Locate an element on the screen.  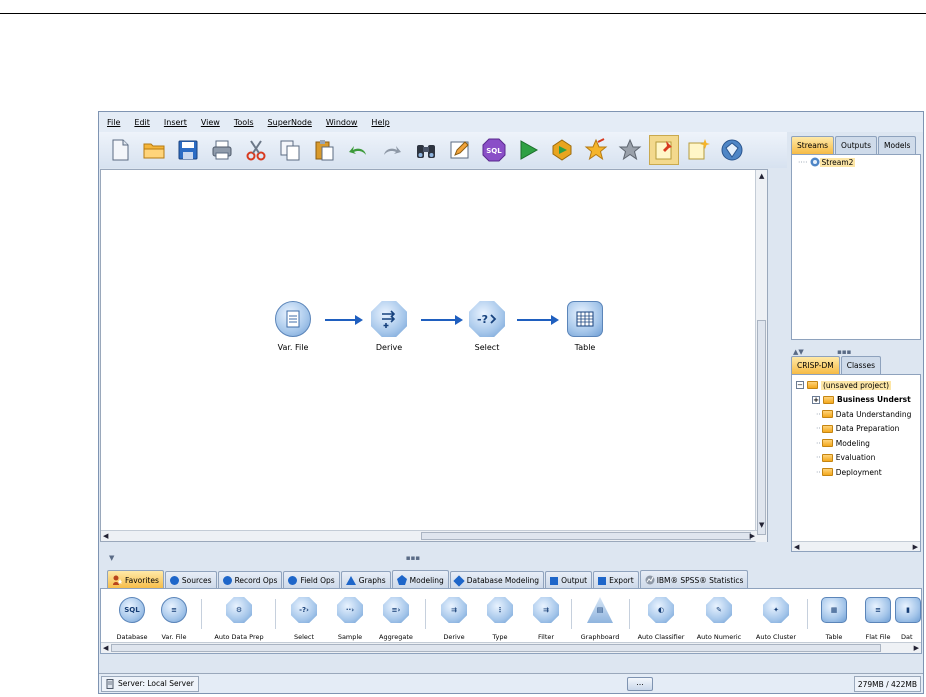
palette-node-label: Auto Numeric is located at coordinates (719, 637).